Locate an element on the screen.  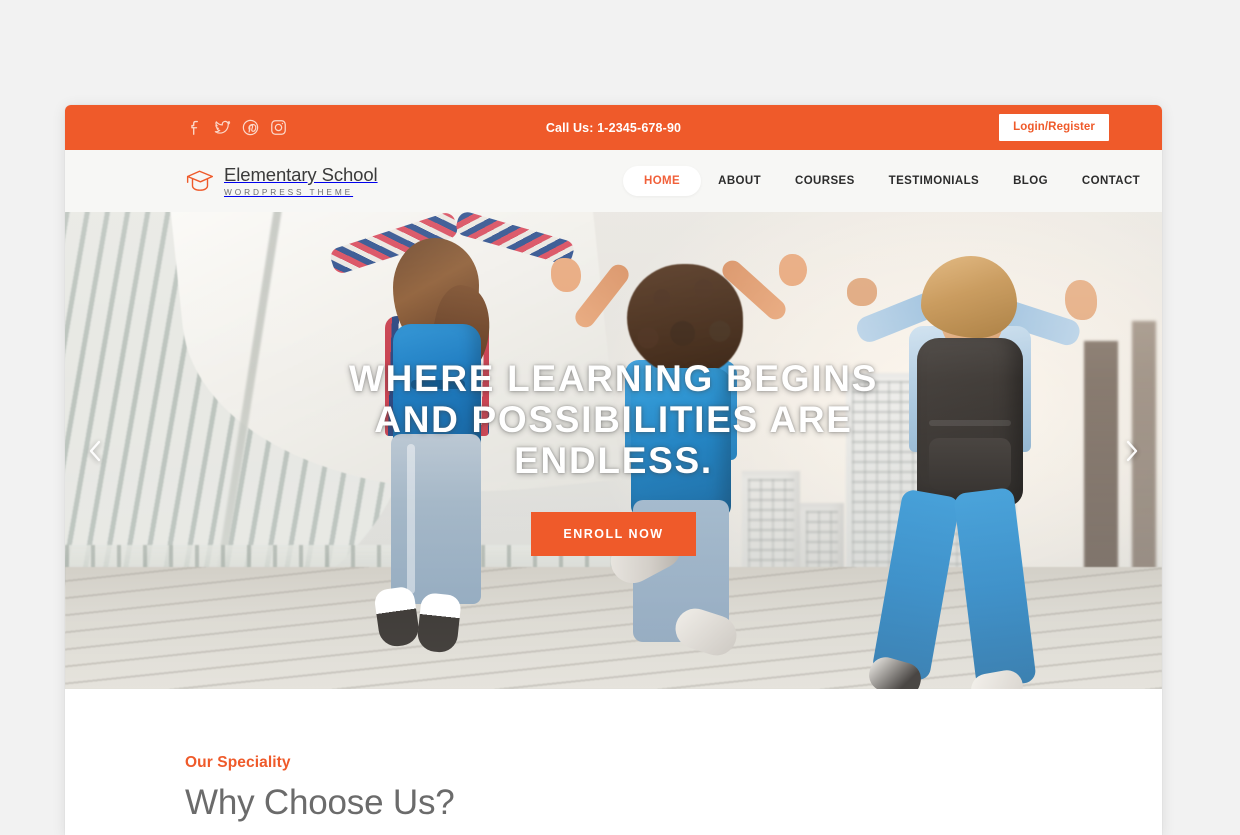
nav-item-contact: CONTACT is located at coordinates (1111, 181).